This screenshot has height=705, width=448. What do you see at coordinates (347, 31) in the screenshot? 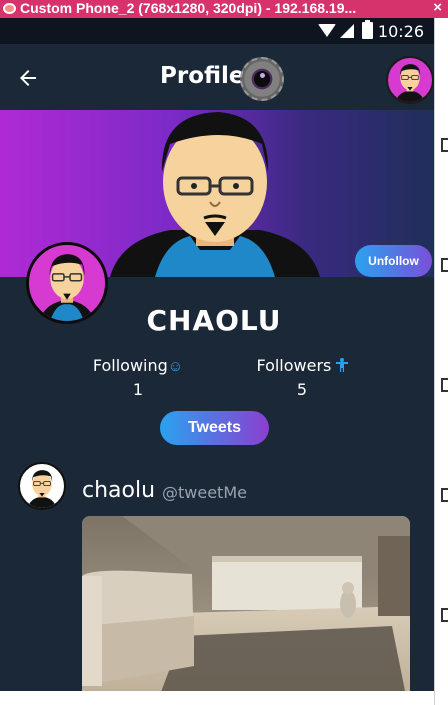
I see `signal-icon` at bounding box center [347, 31].